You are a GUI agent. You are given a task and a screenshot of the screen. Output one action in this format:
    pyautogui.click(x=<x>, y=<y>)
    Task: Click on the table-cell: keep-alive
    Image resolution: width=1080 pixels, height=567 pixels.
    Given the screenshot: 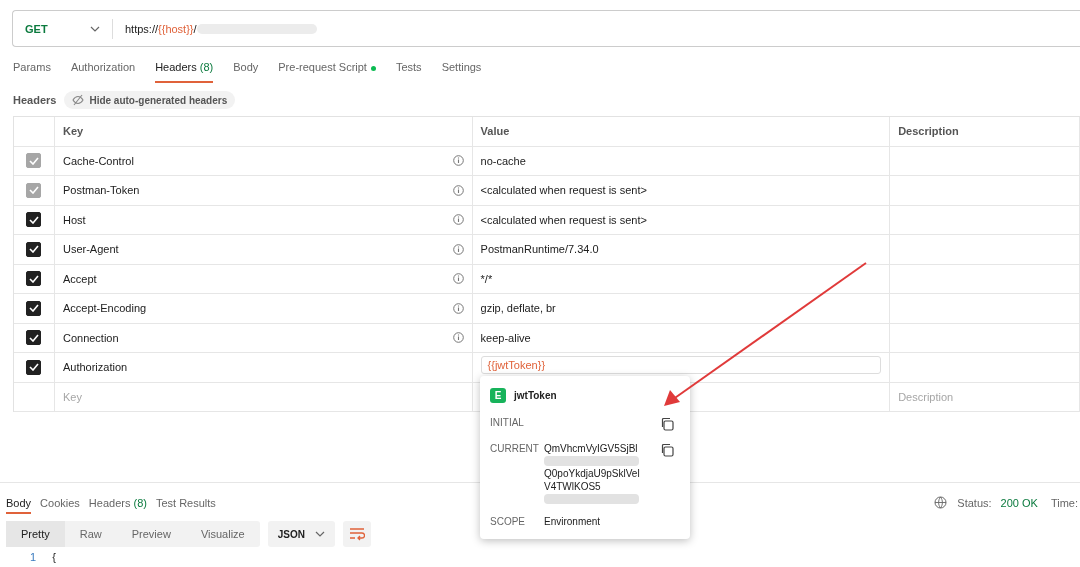 What is the action you would take?
    pyautogui.click(x=505, y=337)
    